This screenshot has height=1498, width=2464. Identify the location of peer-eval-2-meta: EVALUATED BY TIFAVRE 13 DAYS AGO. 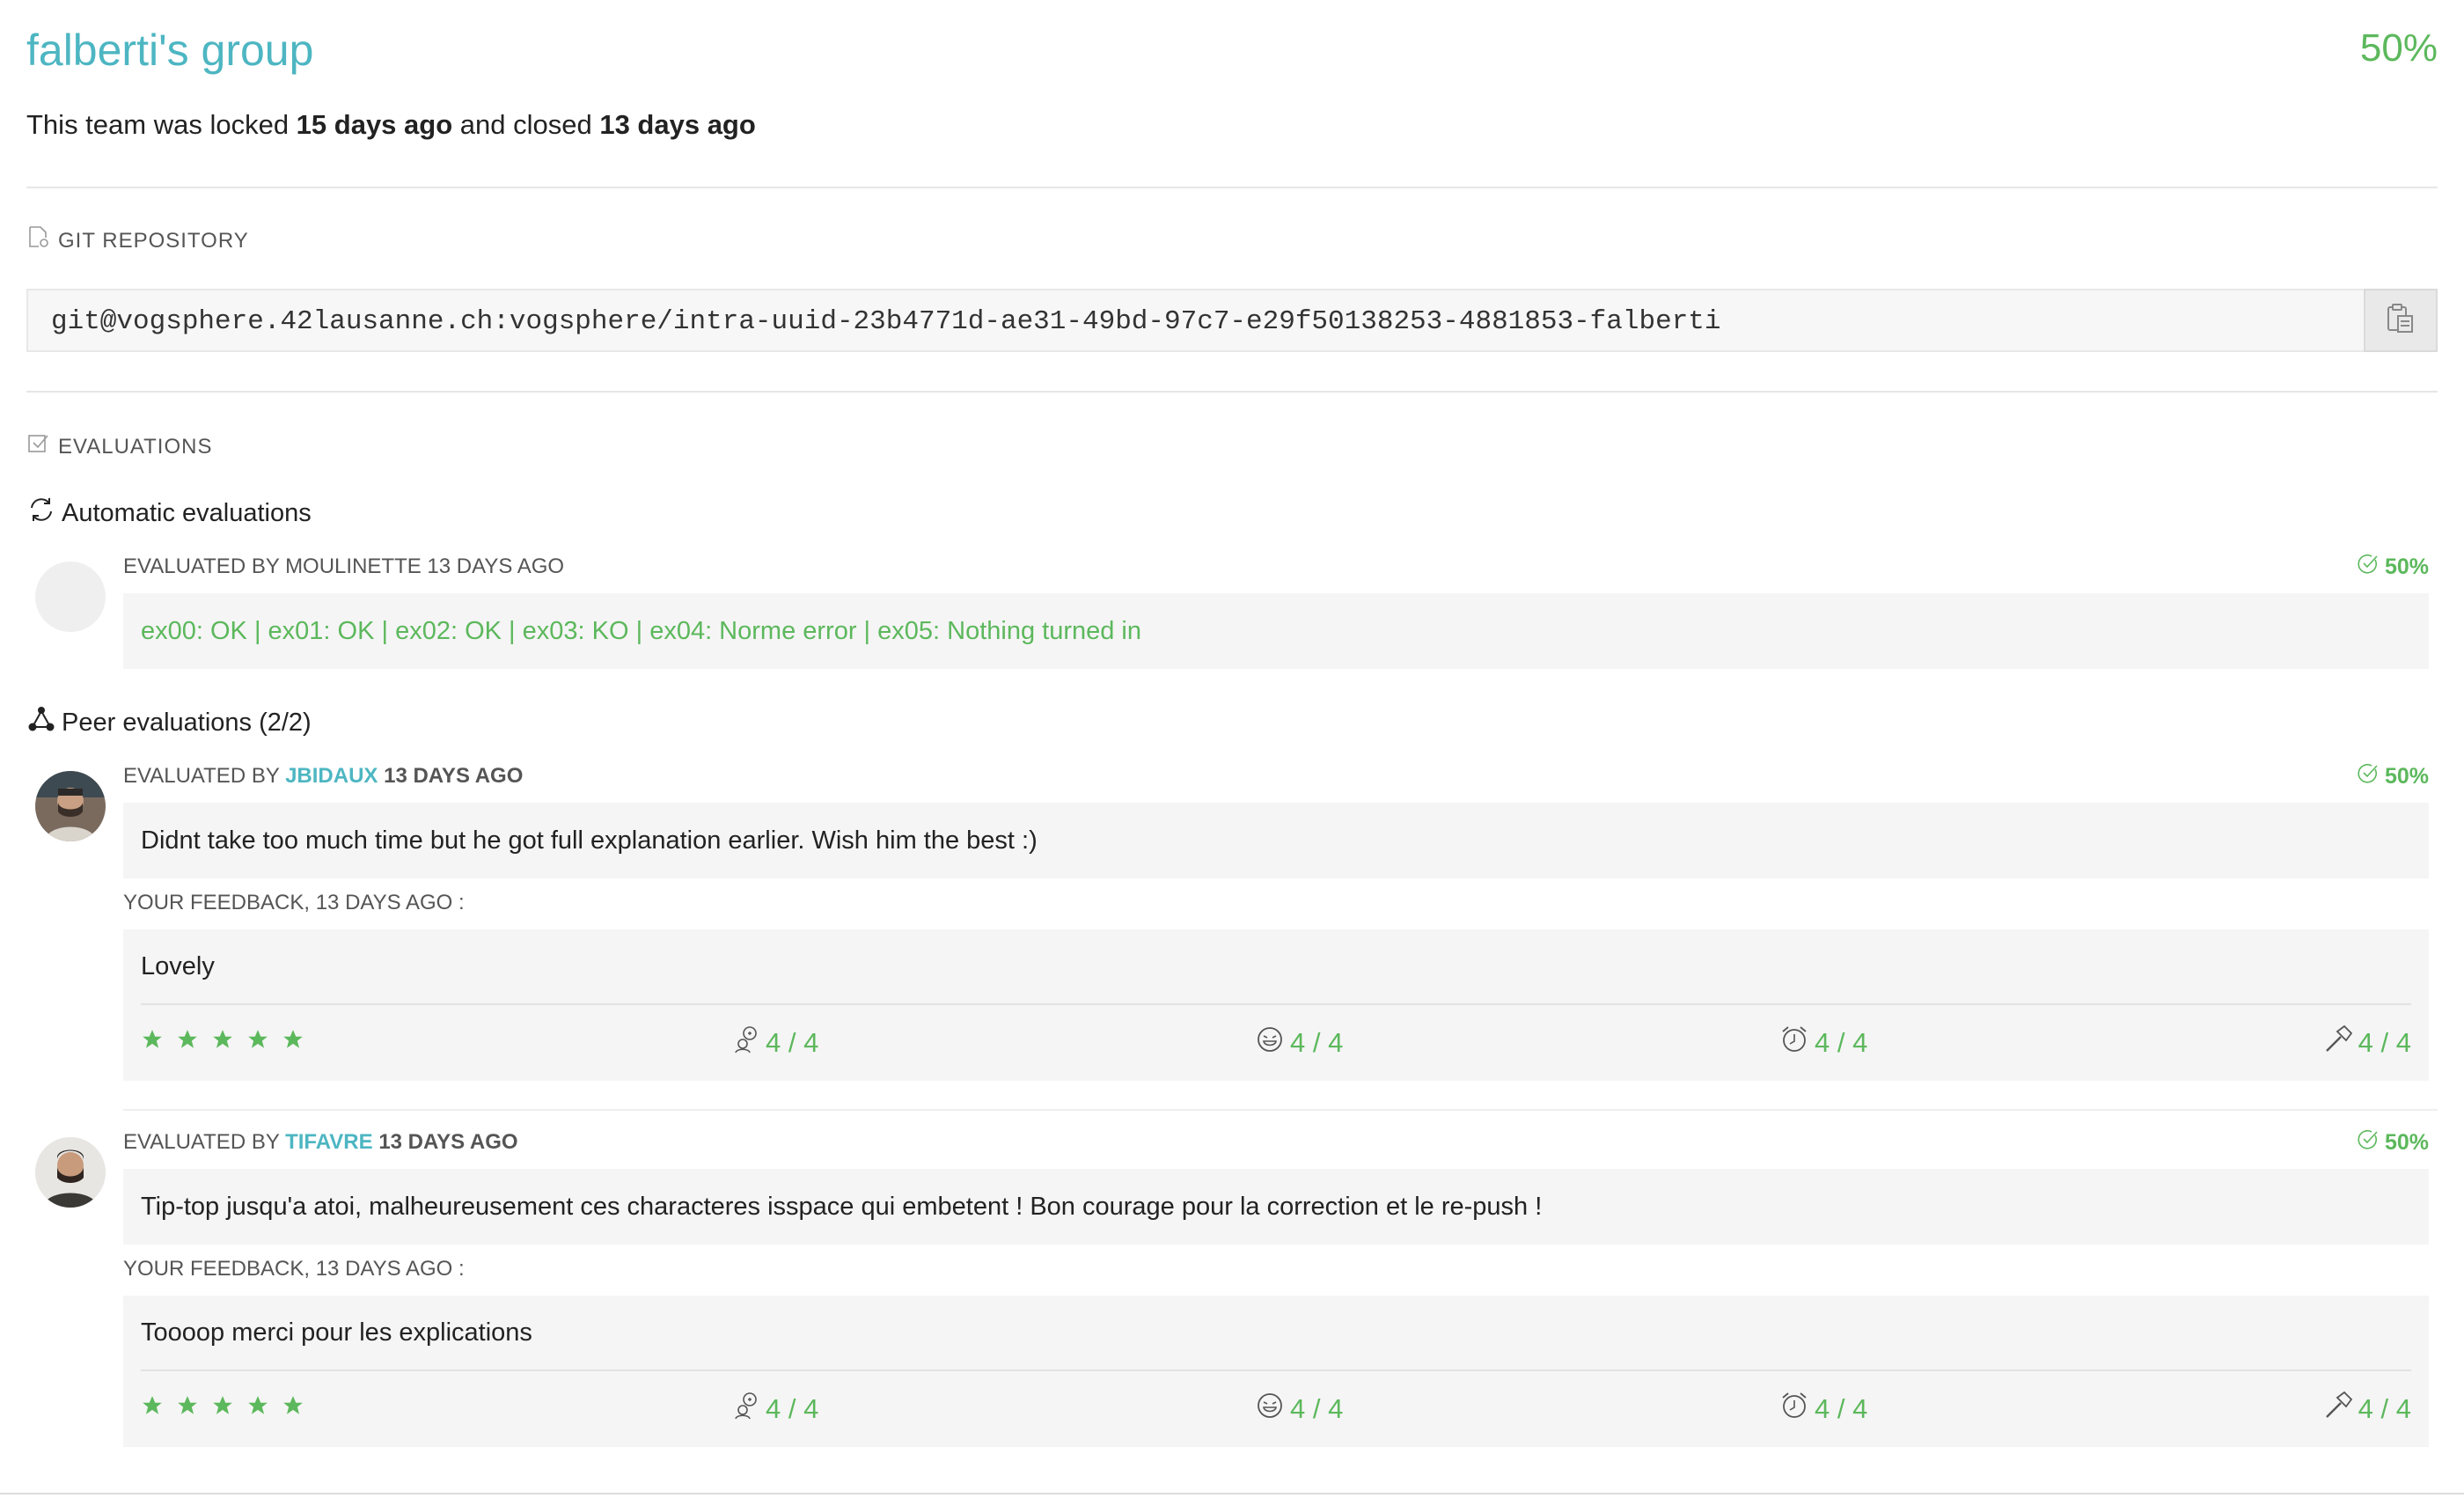
(321, 1142).